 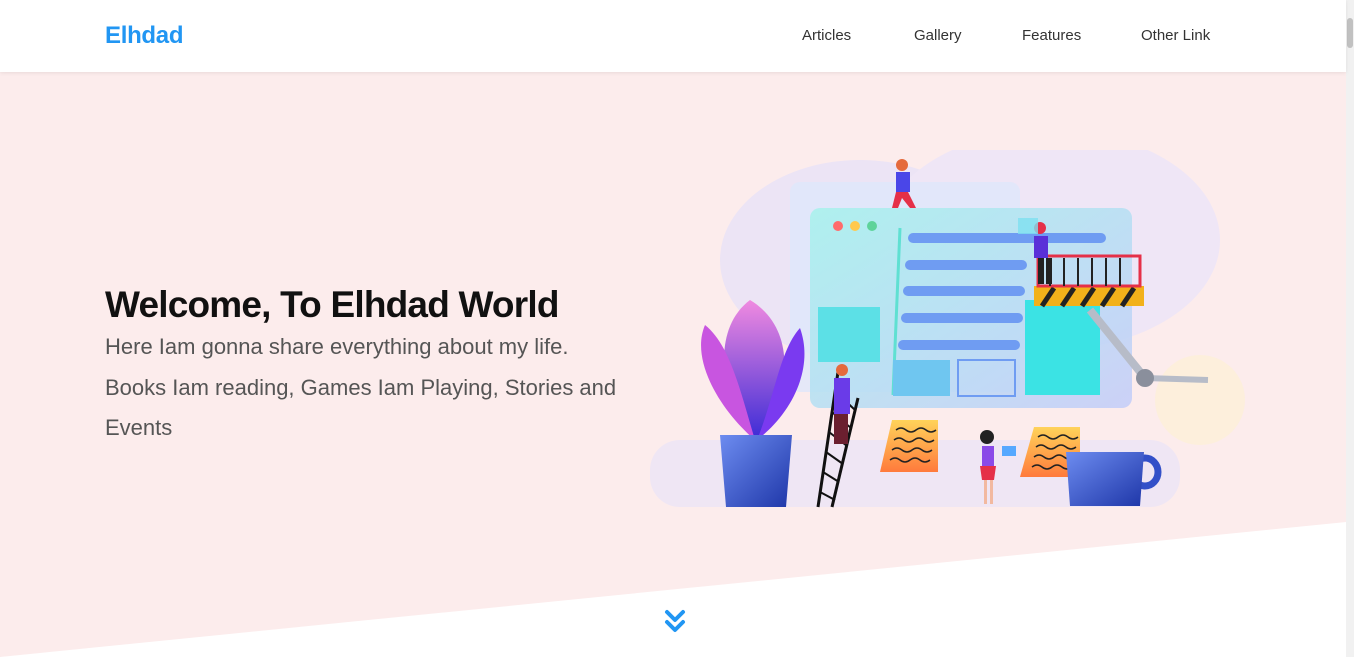 I want to click on nav-link-articles: Articles, so click(x=826, y=35).